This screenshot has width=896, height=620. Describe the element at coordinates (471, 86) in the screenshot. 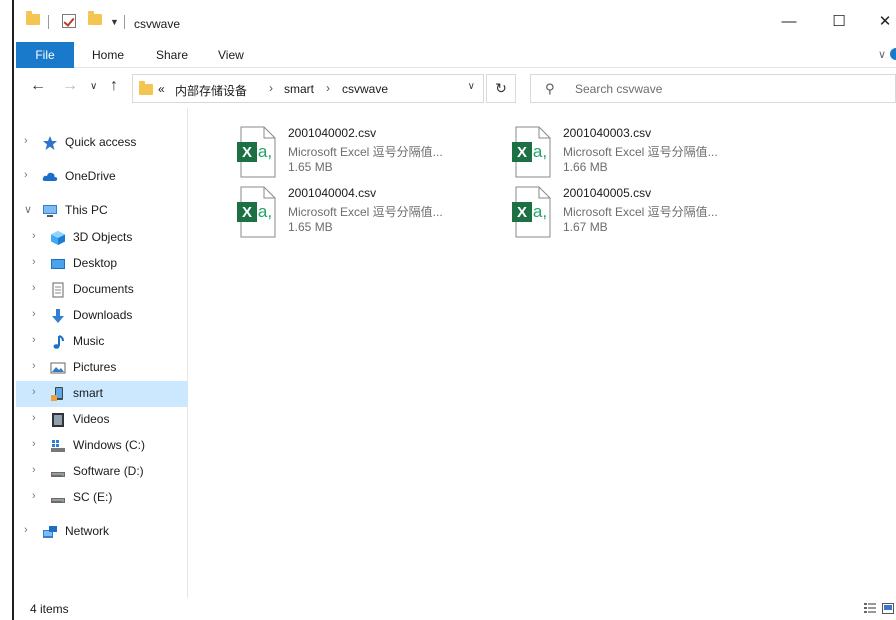

I see `address-history-dropdown: ∨` at that location.